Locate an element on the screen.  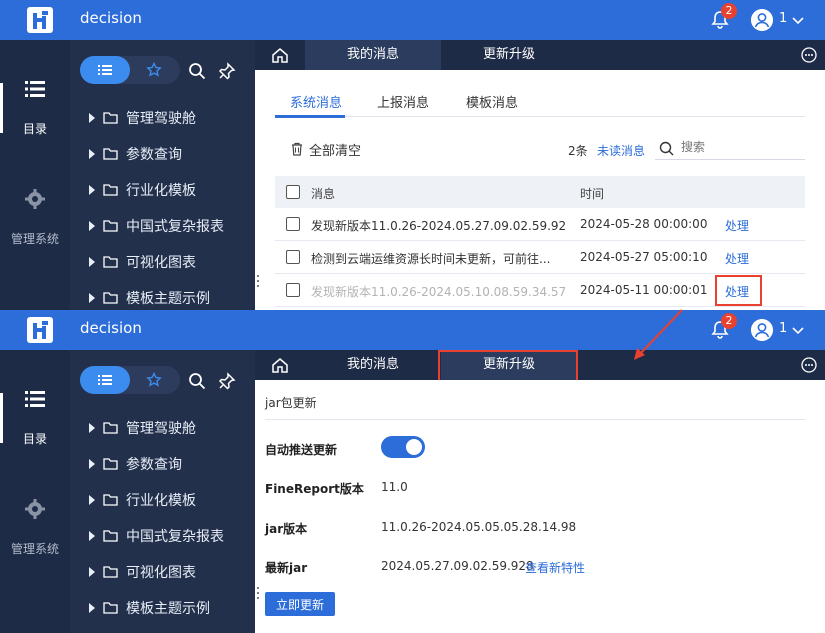
subtab-template: 模板消息 is located at coordinates (492, 101).